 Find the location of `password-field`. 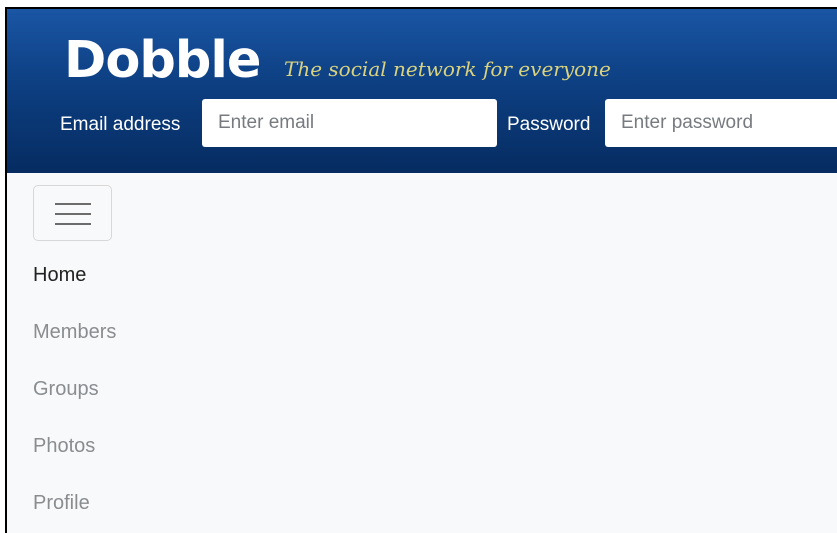

password-field is located at coordinates (721, 123).